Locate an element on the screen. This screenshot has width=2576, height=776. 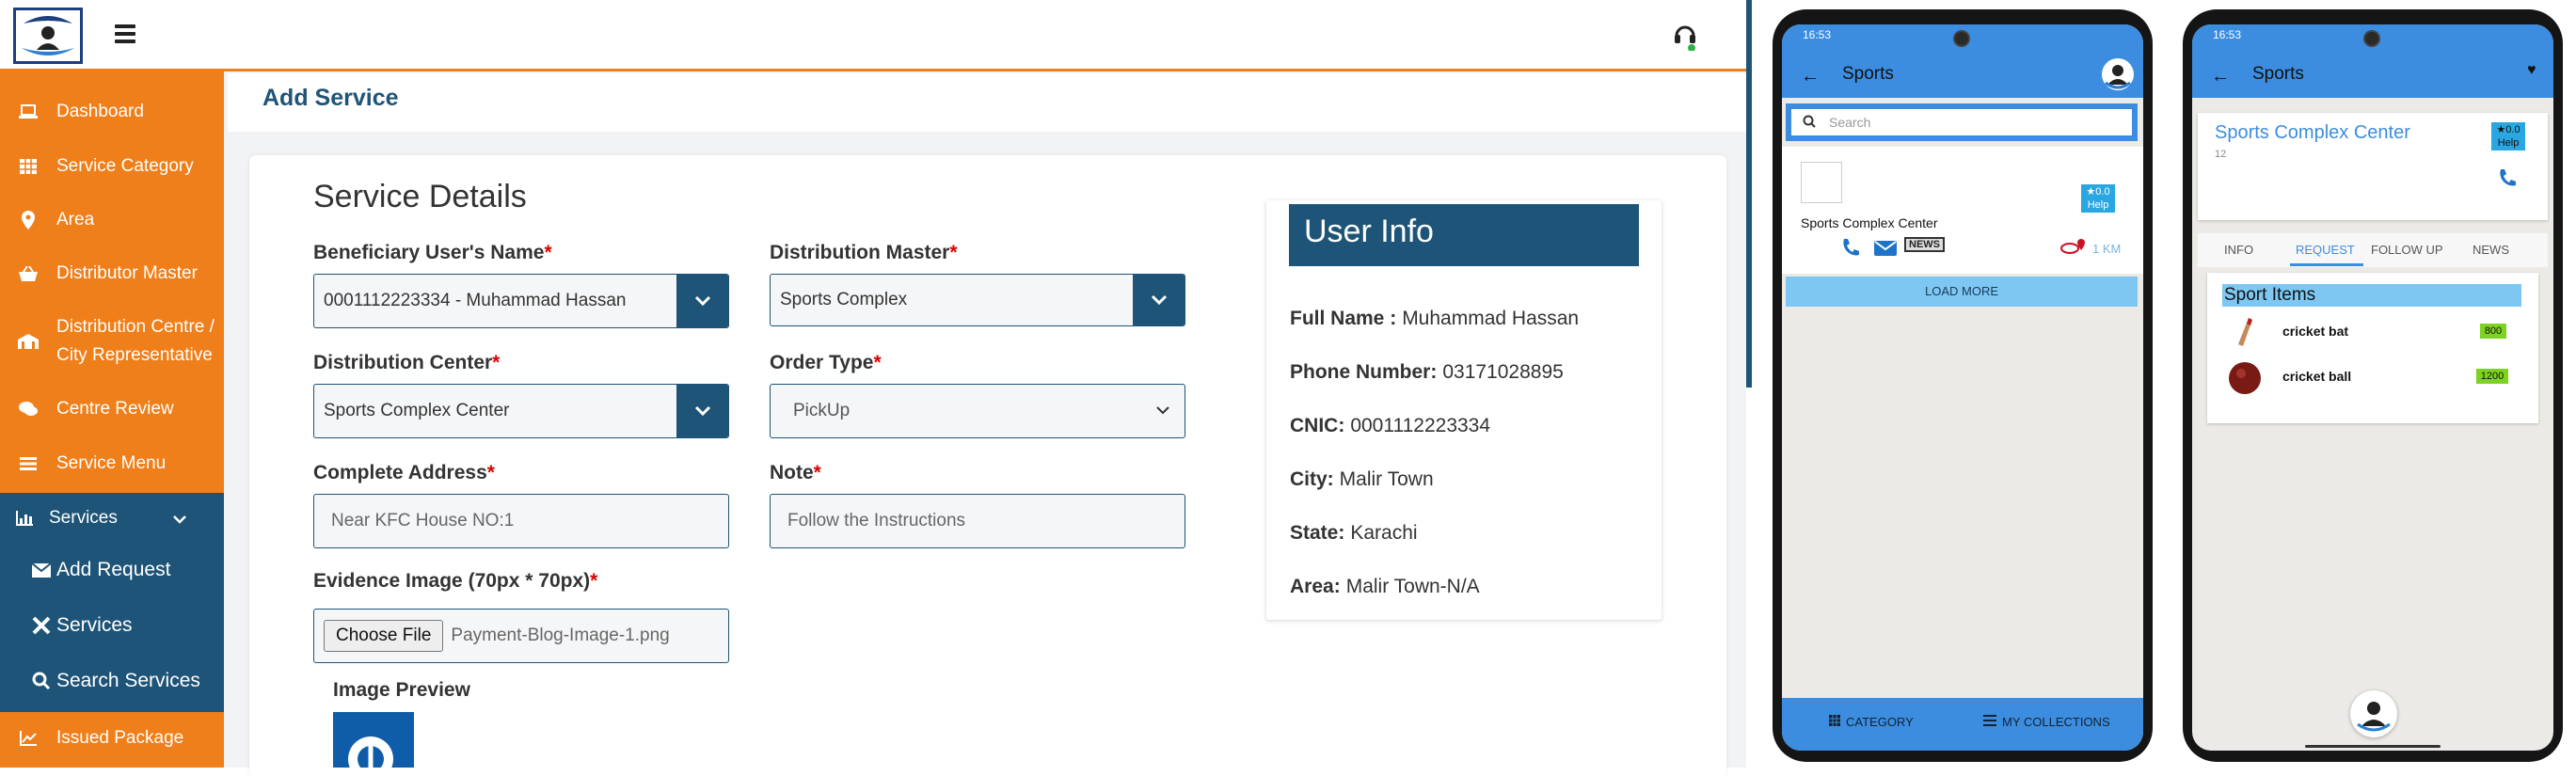
choose-file-button: Choose File is located at coordinates (384, 636).